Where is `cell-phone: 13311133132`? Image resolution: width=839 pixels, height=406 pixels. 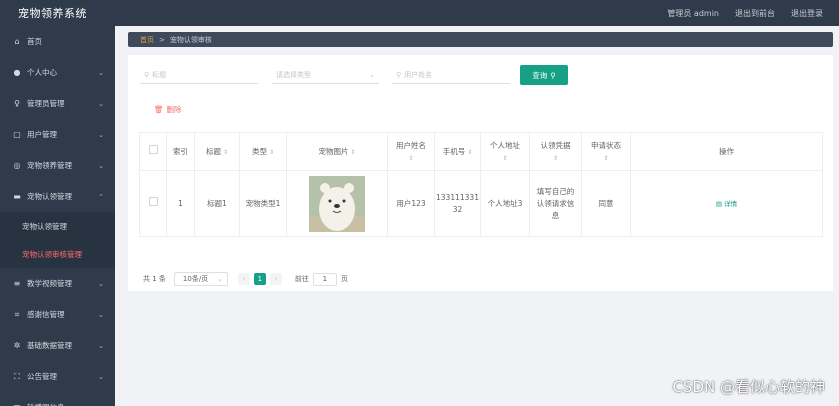 cell-phone: 13311133132 is located at coordinates (457, 203).